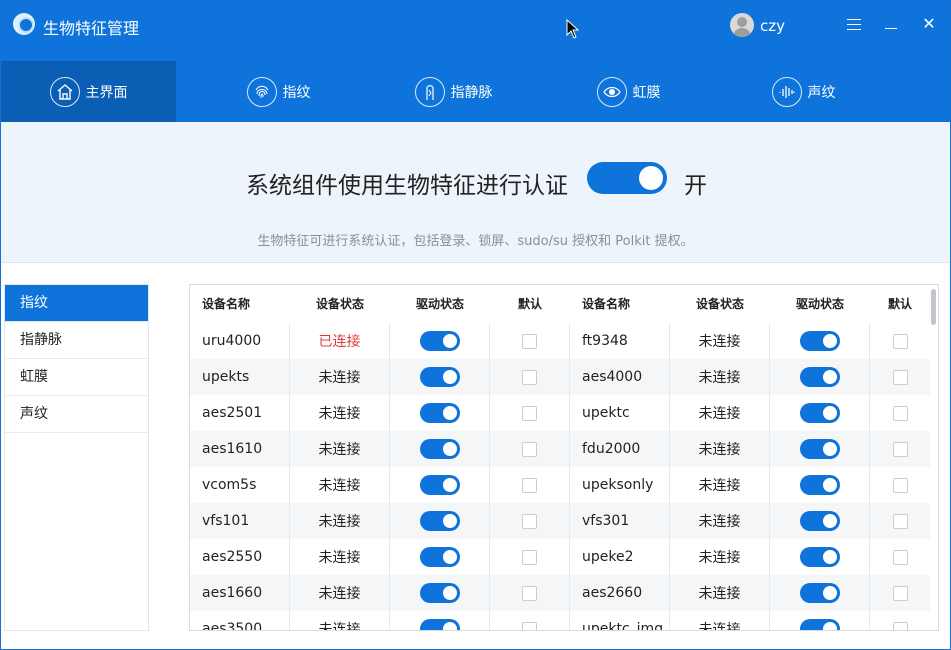 The width and height of the screenshot is (951, 650). Describe the element at coordinates (106, 92) in the screenshot. I see `tab-home-label: 主界面` at that location.